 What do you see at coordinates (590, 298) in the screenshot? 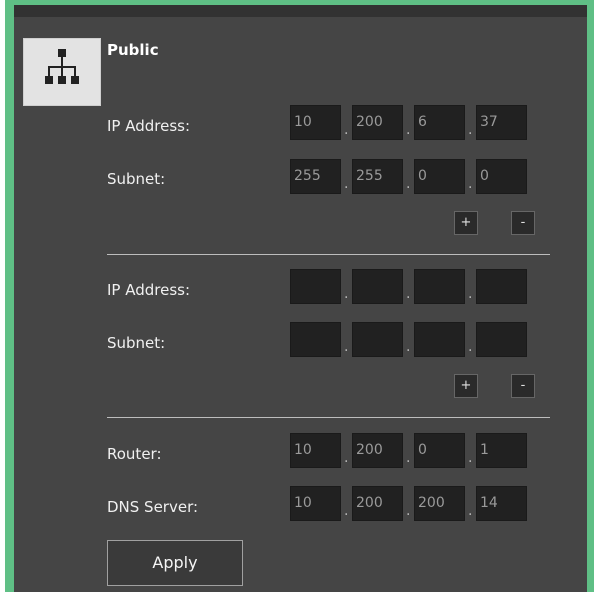
I see `frame-border-right` at bounding box center [590, 298].